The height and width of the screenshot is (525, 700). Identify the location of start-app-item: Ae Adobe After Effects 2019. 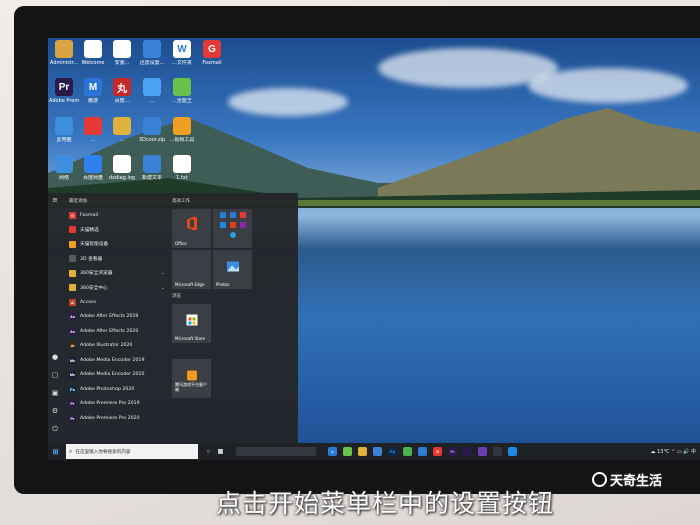
(117, 317).